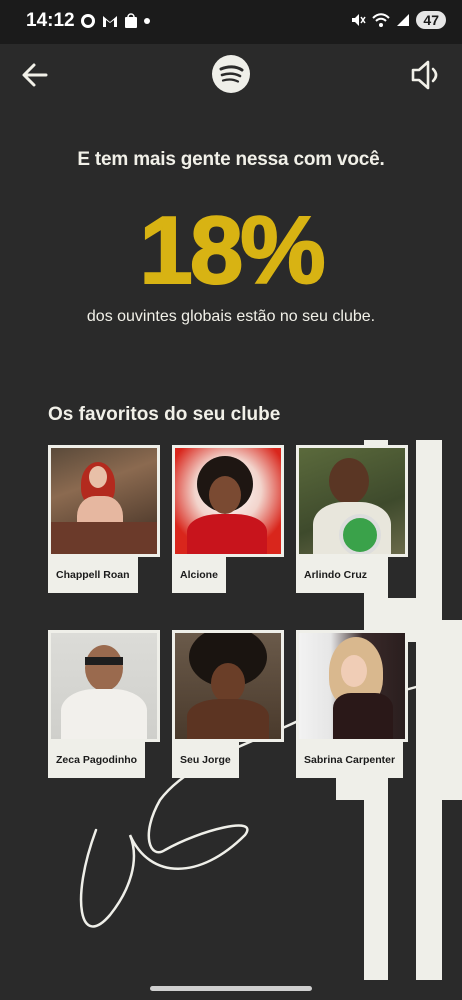 Image resolution: width=462 pixels, height=1000 pixels. Describe the element at coordinates (231, 74) in the screenshot. I see `spotify-logo-icon` at that location.